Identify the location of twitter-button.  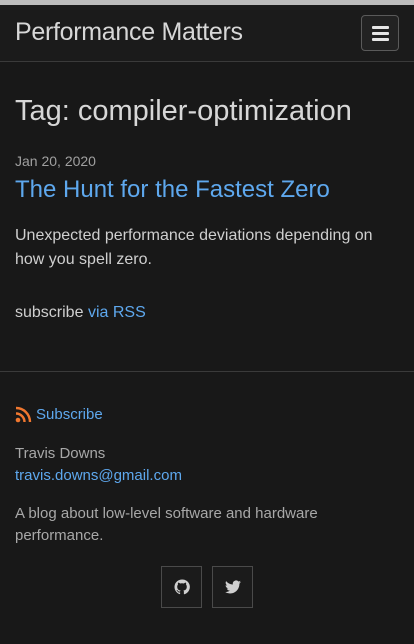
(232, 587).